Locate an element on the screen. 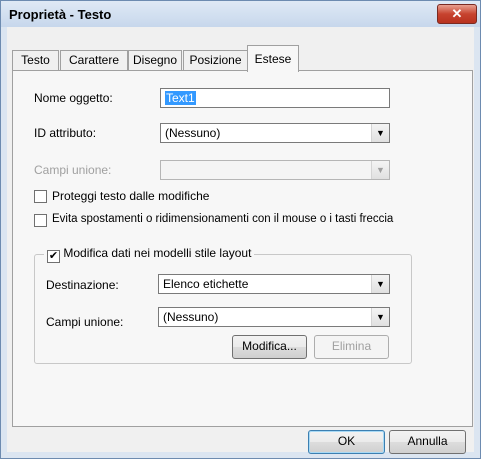  object-name-value: Text1 is located at coordinates (180, 98).